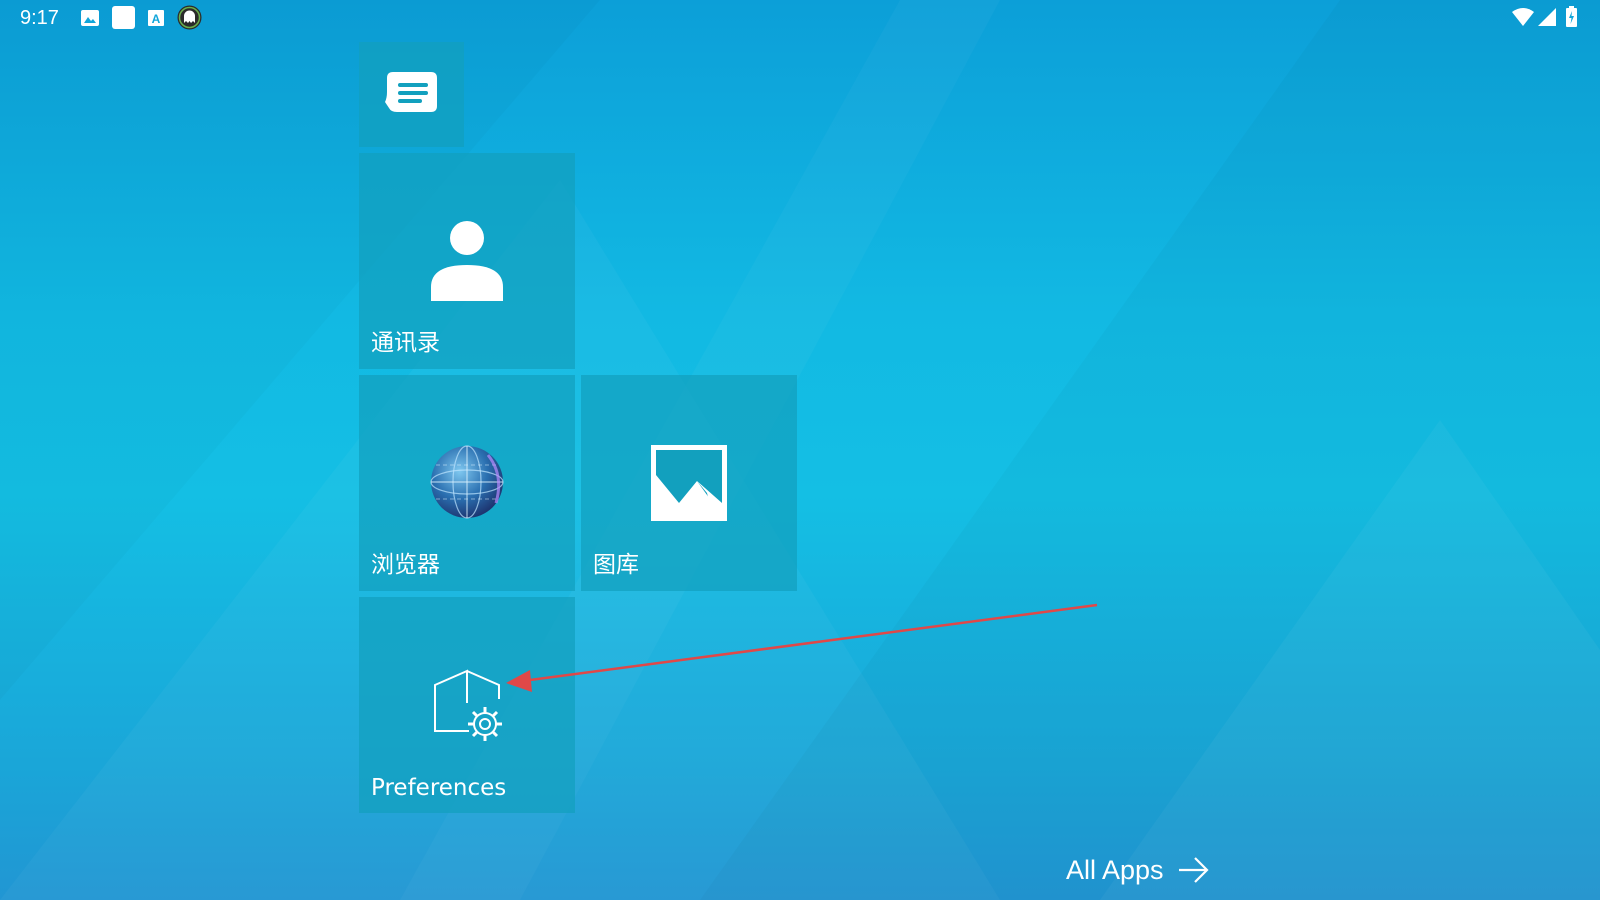 The width and height of the screenshot is (1600, 900). I want to click on all-apps-button: All Apps, so click(1138, 870).